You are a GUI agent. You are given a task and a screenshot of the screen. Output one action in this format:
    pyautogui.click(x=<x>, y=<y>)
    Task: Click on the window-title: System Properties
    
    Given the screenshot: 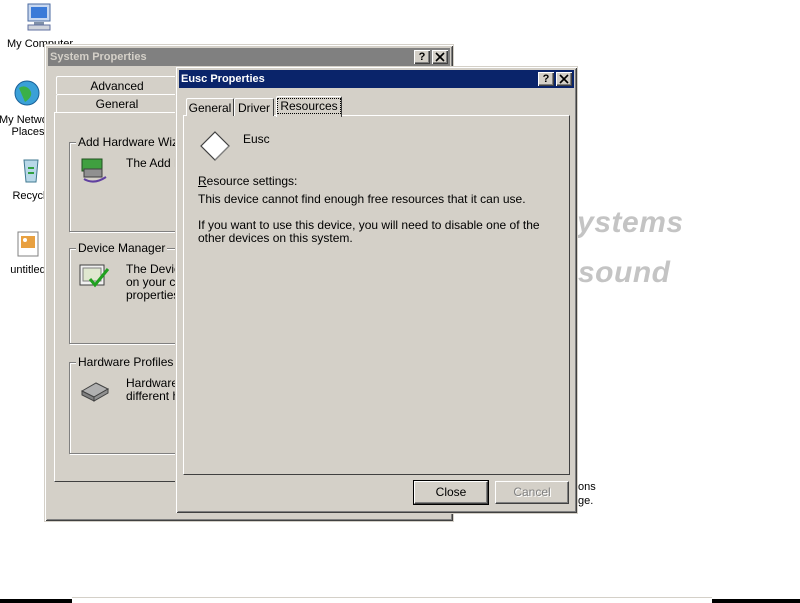 What is the action you would take?
    pyautogui.click(x=98, y=57)
    